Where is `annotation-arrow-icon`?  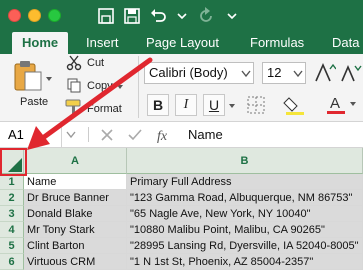 annotation-arrow-icon is located at coordinates (90, 103).